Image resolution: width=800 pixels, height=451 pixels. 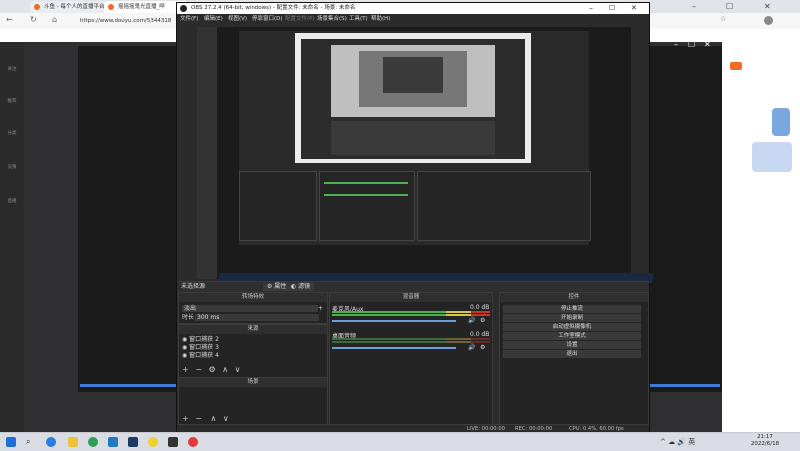 What do you see at coordinates (253, 355) in the screenshot?
I see `list-item: ◉ 窗口捕获 4` at bounding box center [253, 355].